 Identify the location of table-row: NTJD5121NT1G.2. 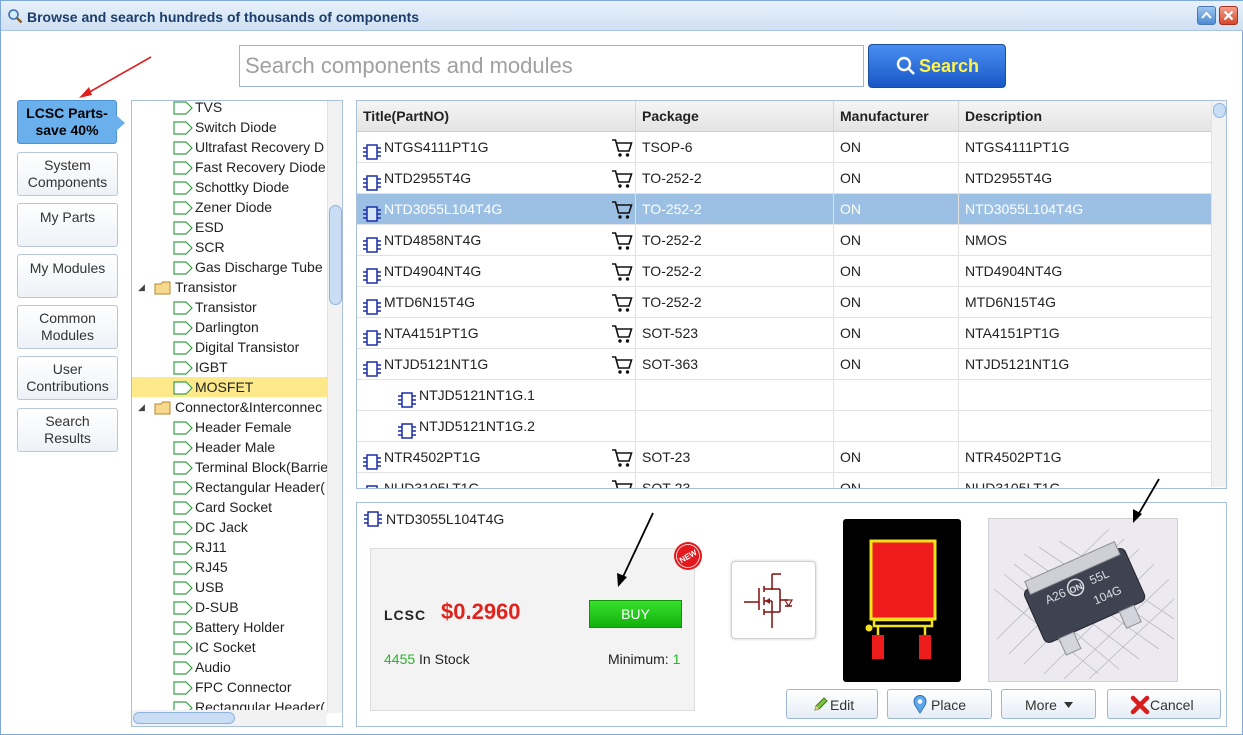
(784, 426).